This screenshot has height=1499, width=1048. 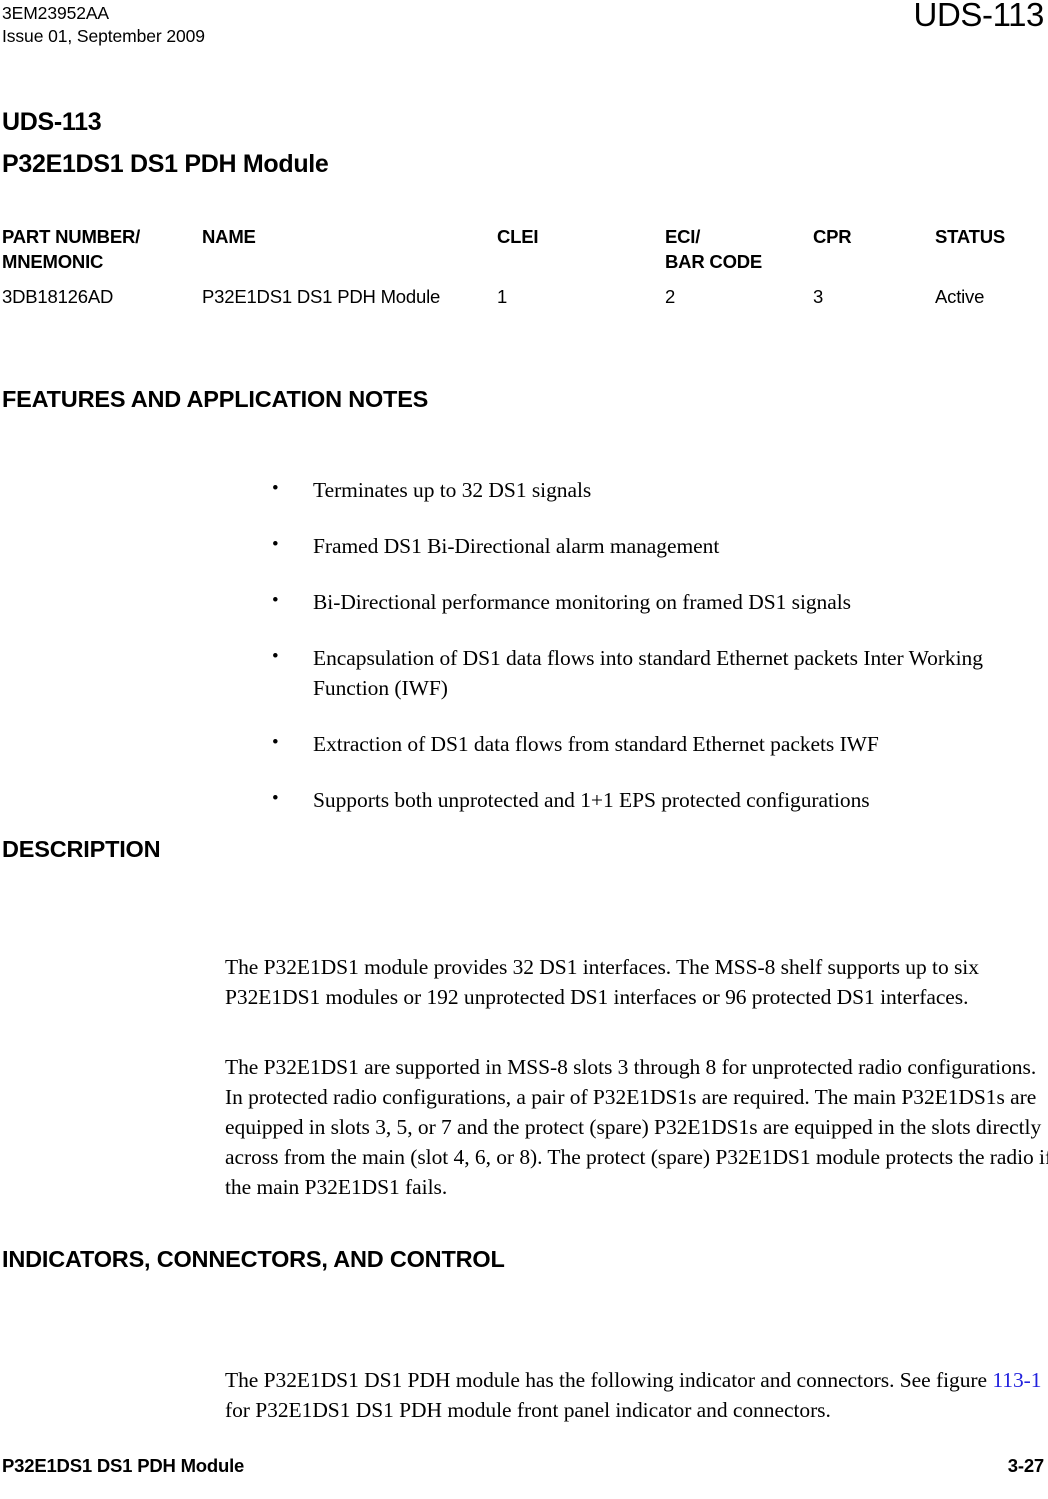 I want to click on footer-page-number: 3-27, so click(x=1025, y=1465).